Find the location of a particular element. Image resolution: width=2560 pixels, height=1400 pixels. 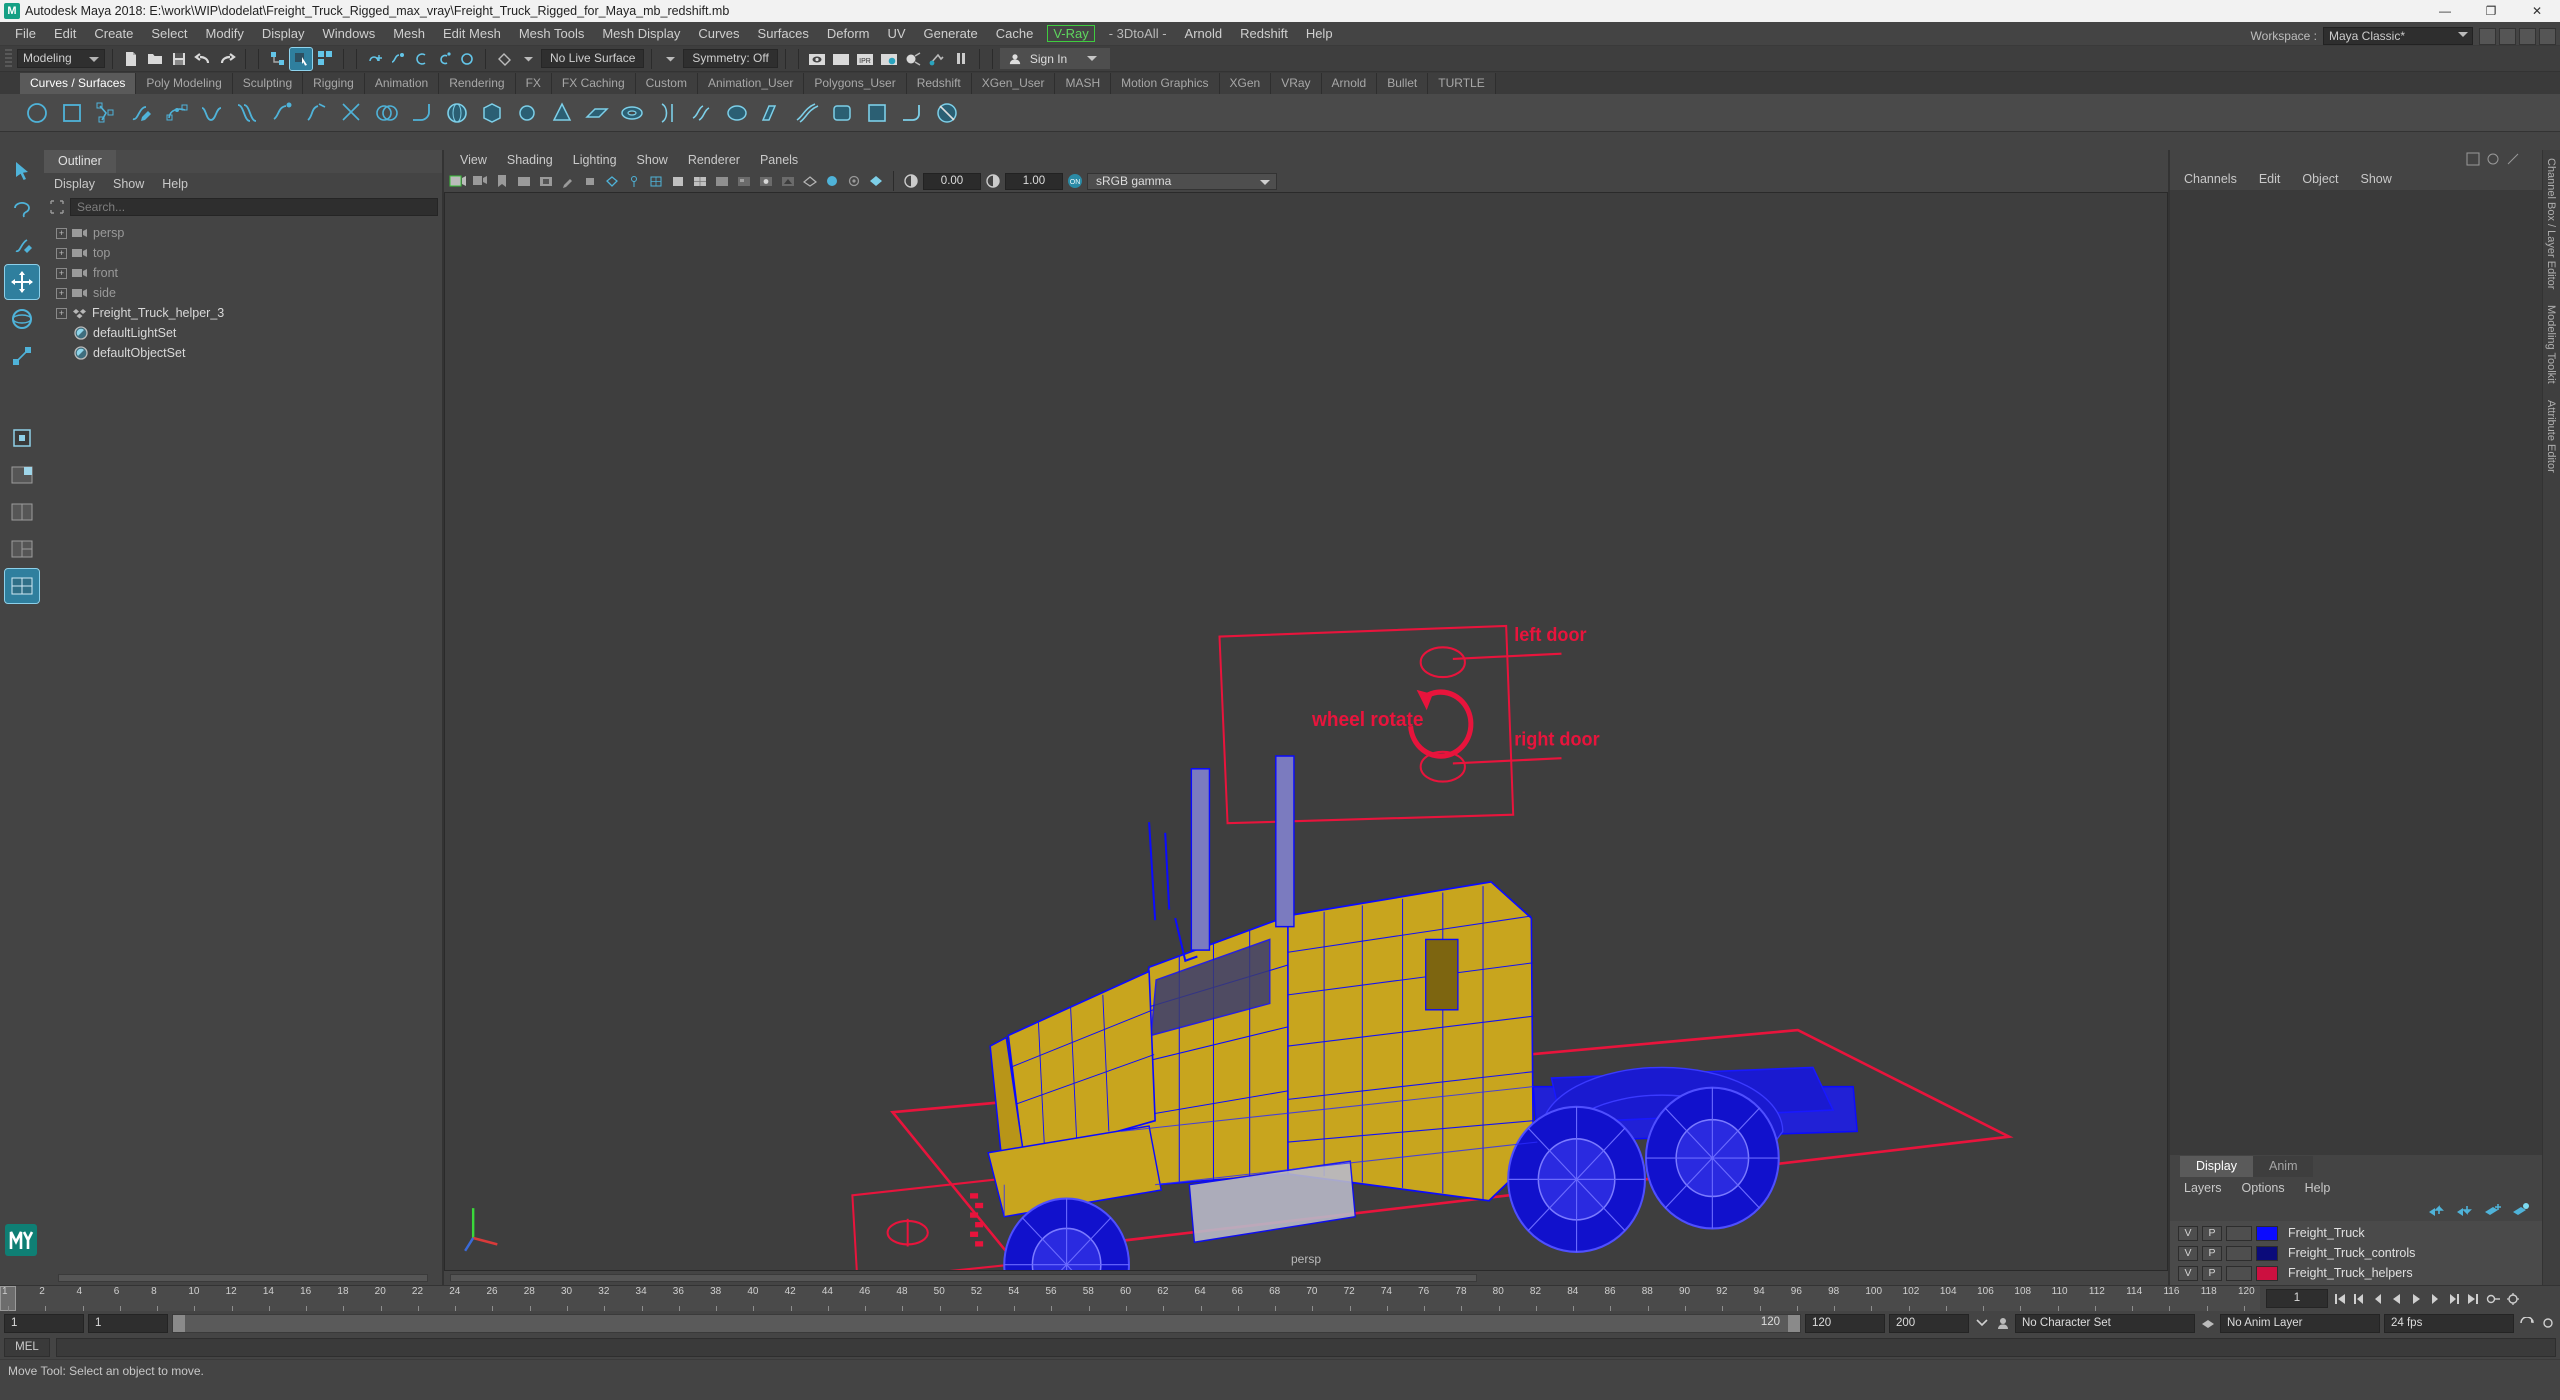

grease-pencil-button is located at coordinates (568, 181).